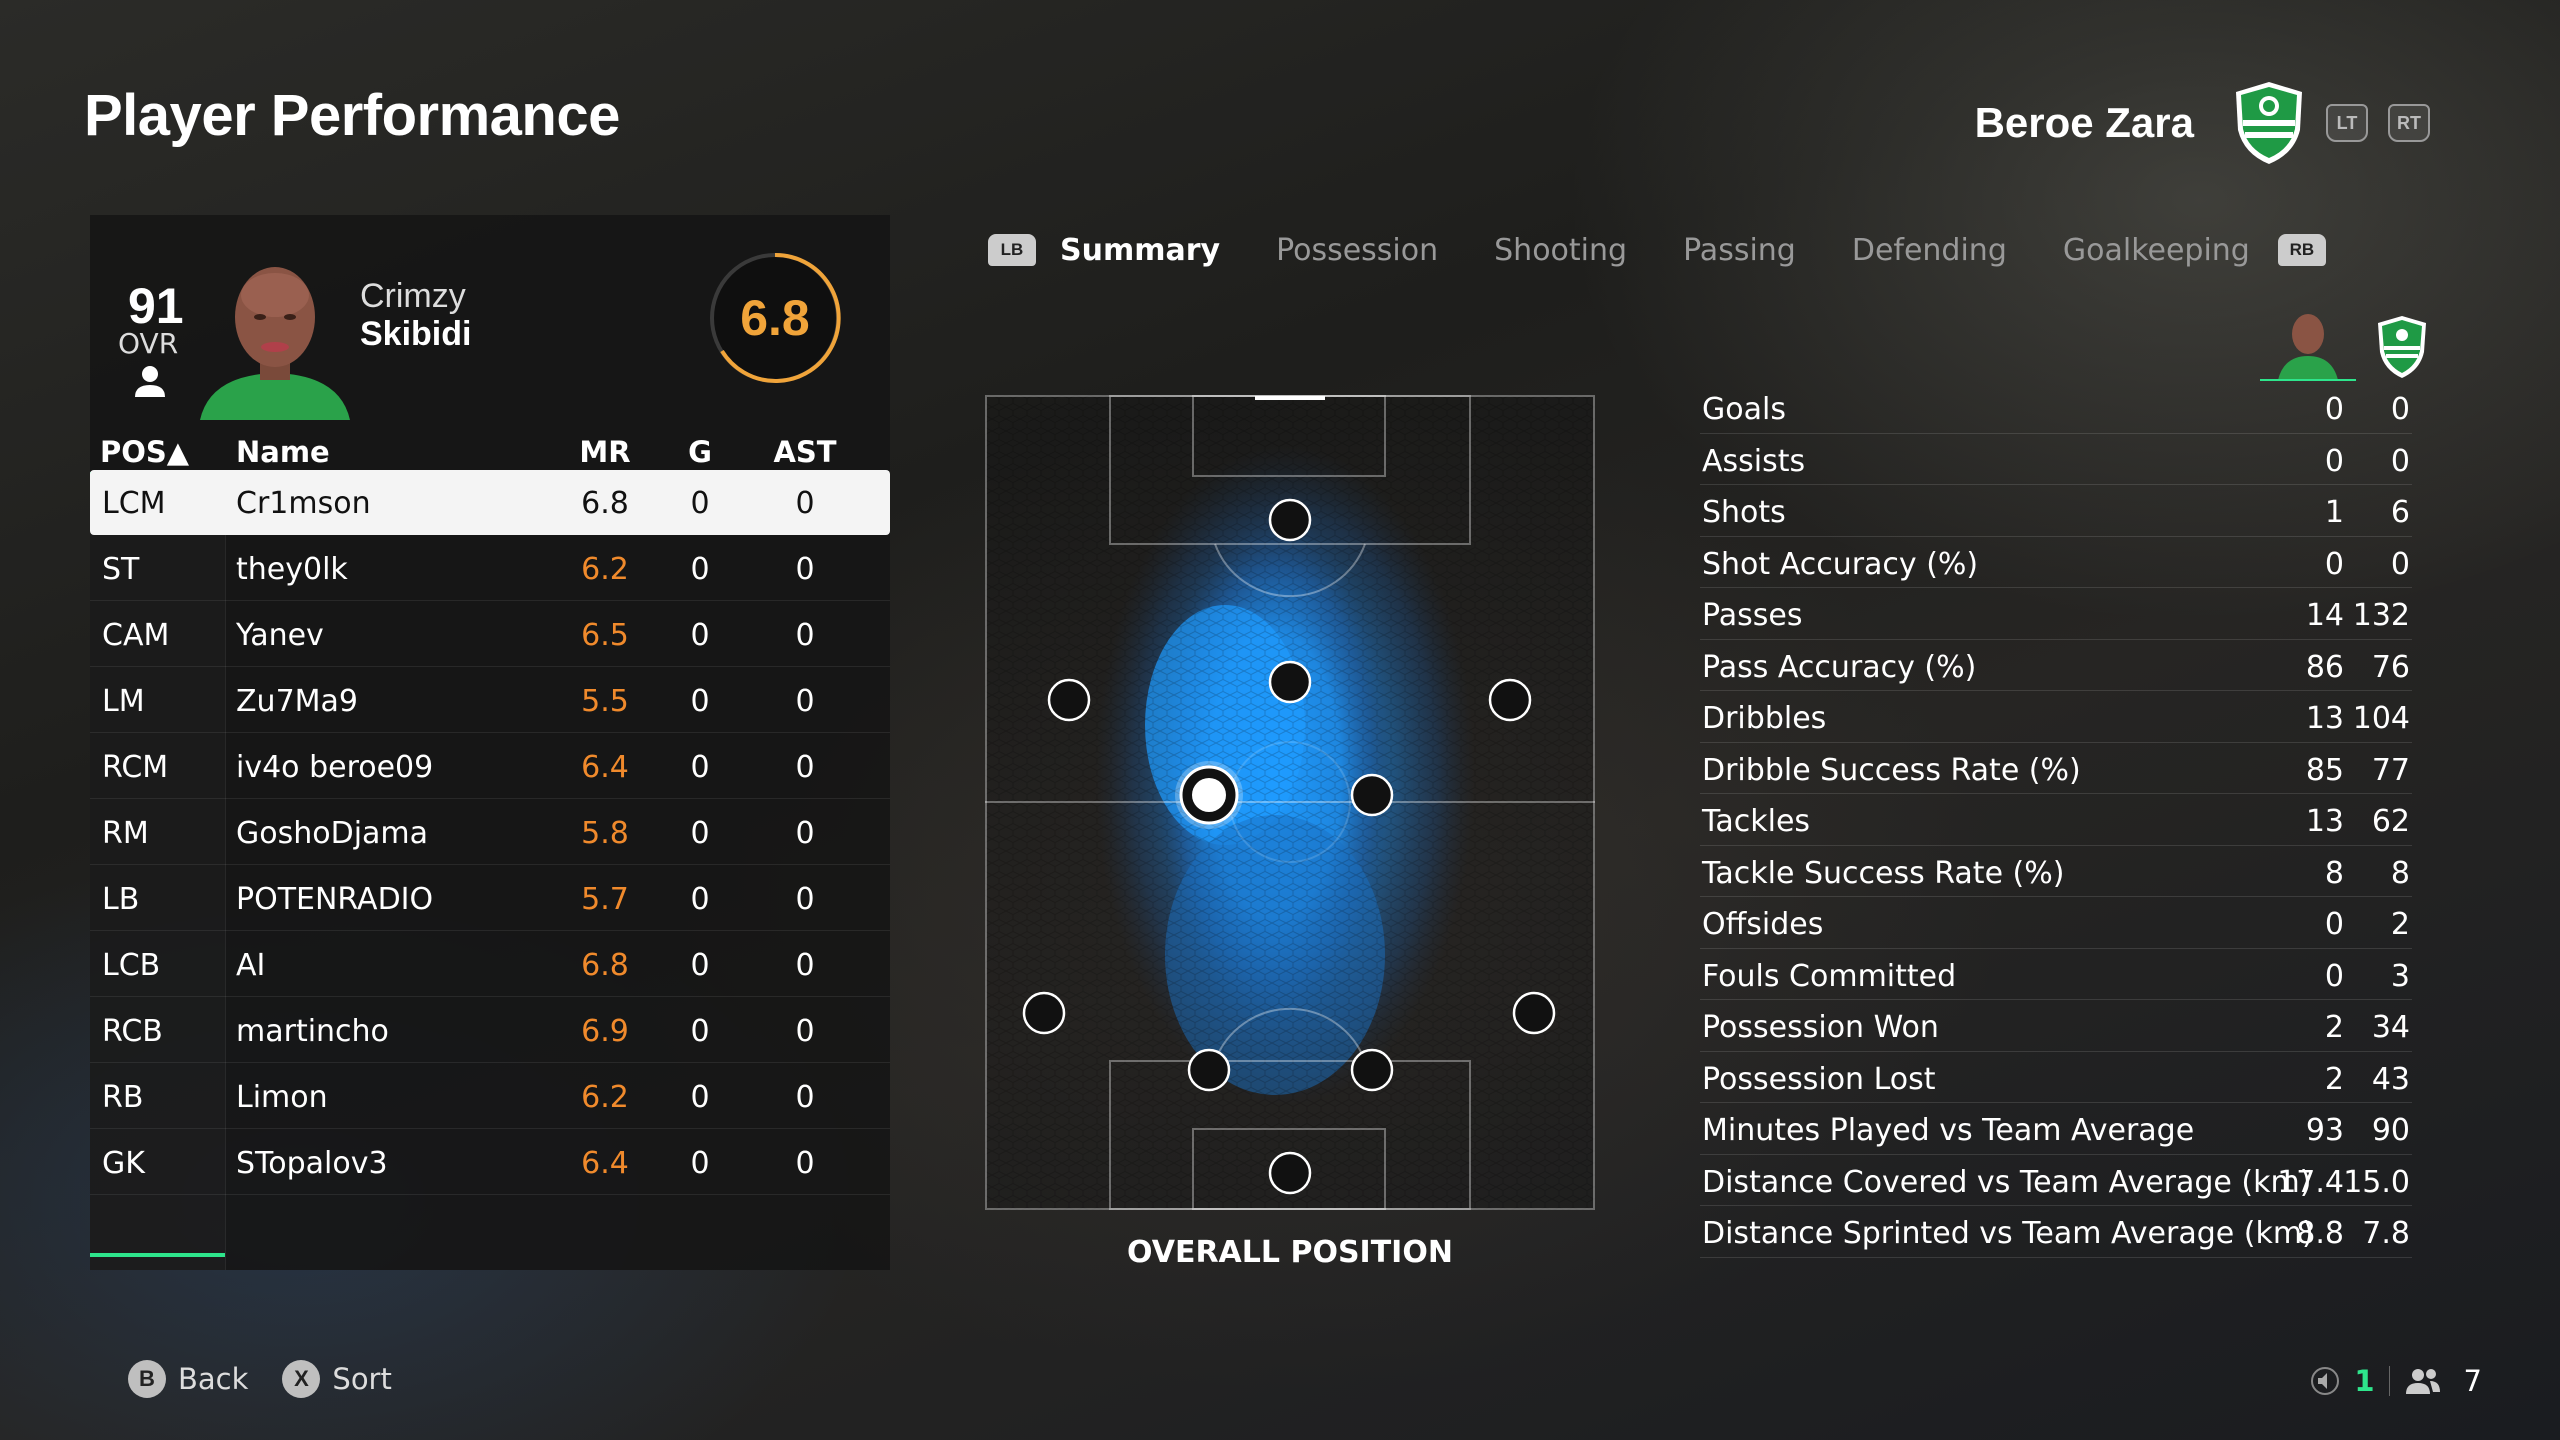 This screenshot has width=2560, height=1440. What do you see at coordinates (490, 898) in the screenshot?
I see `table-row: LB POTENRADIO 5.7 0 0` at bounding box center [490, 898].